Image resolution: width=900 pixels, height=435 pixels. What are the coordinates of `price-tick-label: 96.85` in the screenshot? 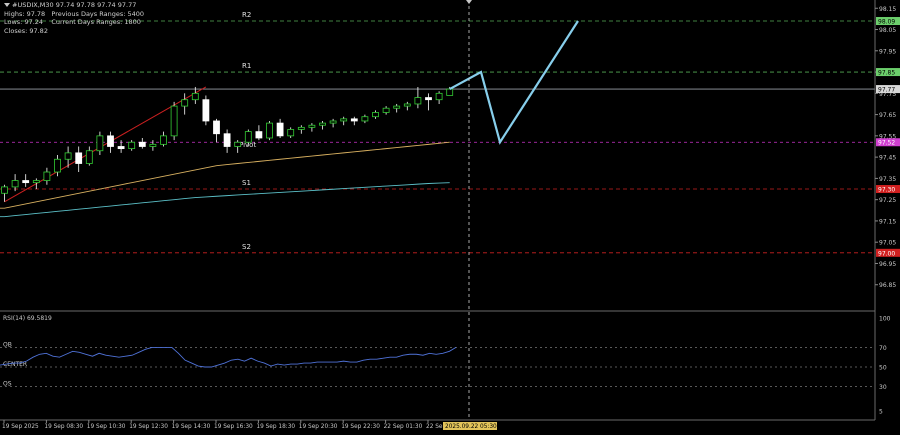 It's located at (887, 285).